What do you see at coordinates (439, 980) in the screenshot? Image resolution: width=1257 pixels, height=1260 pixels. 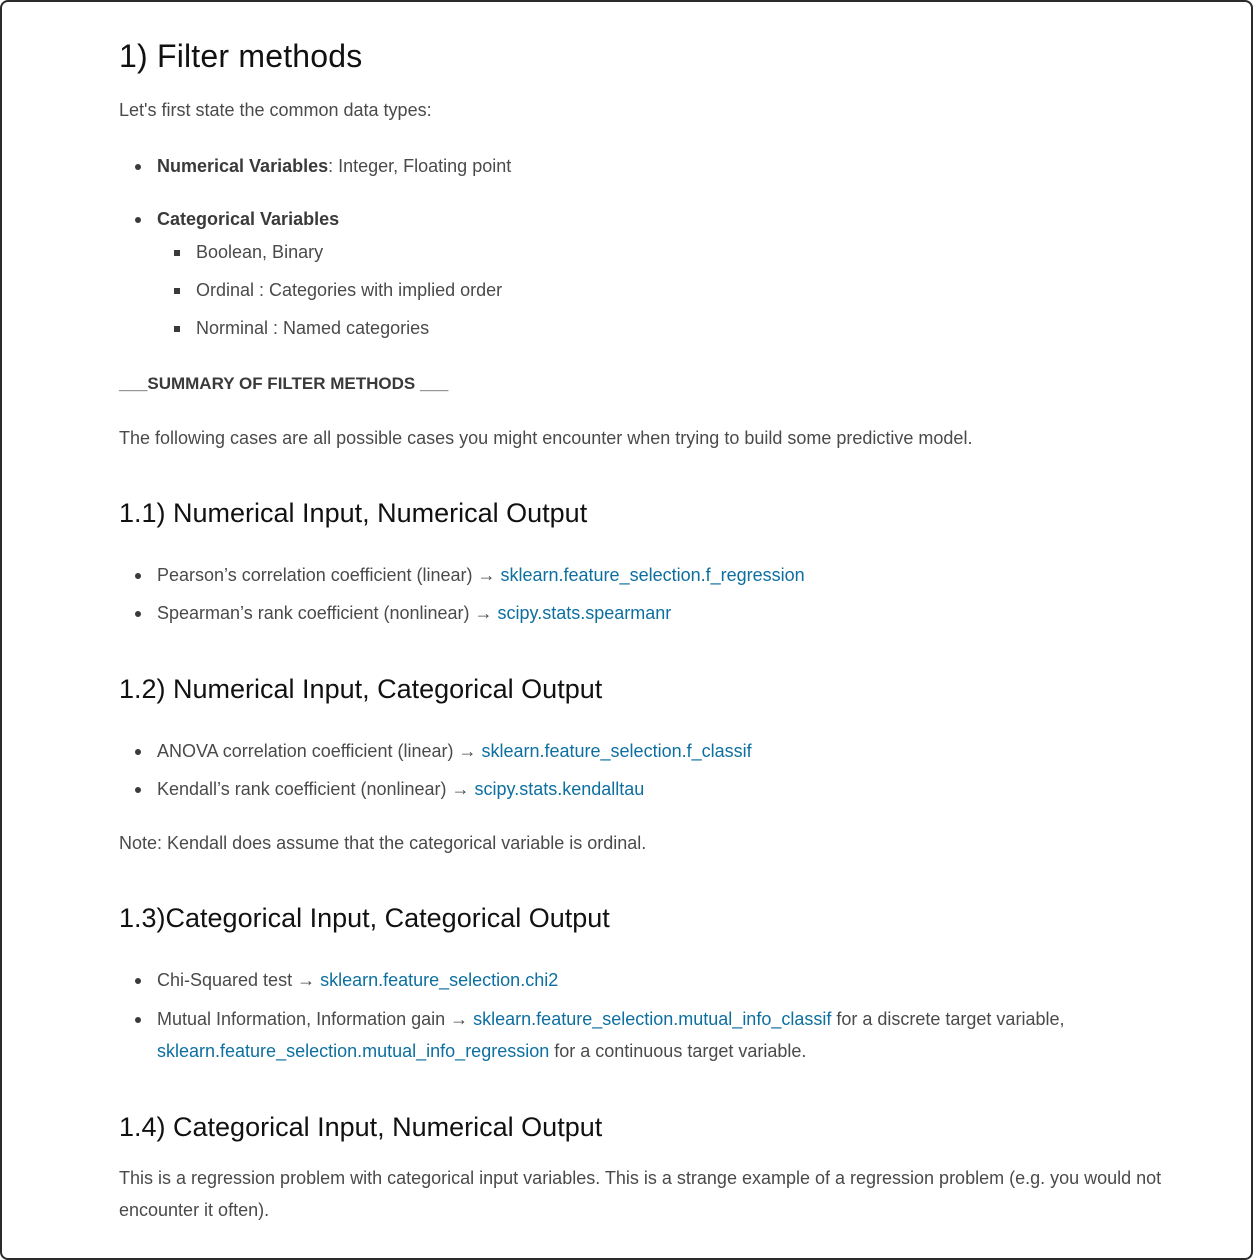 I see `link-chi2: sklearn.feature_selection.chi2` at bounding box center [439, 980].